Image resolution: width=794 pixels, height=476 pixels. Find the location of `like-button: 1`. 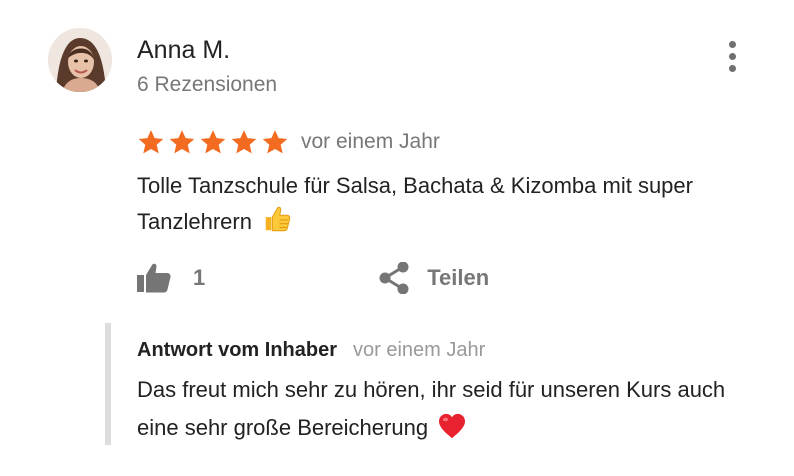

like-button: 1 is located at coordinates (171, 278).